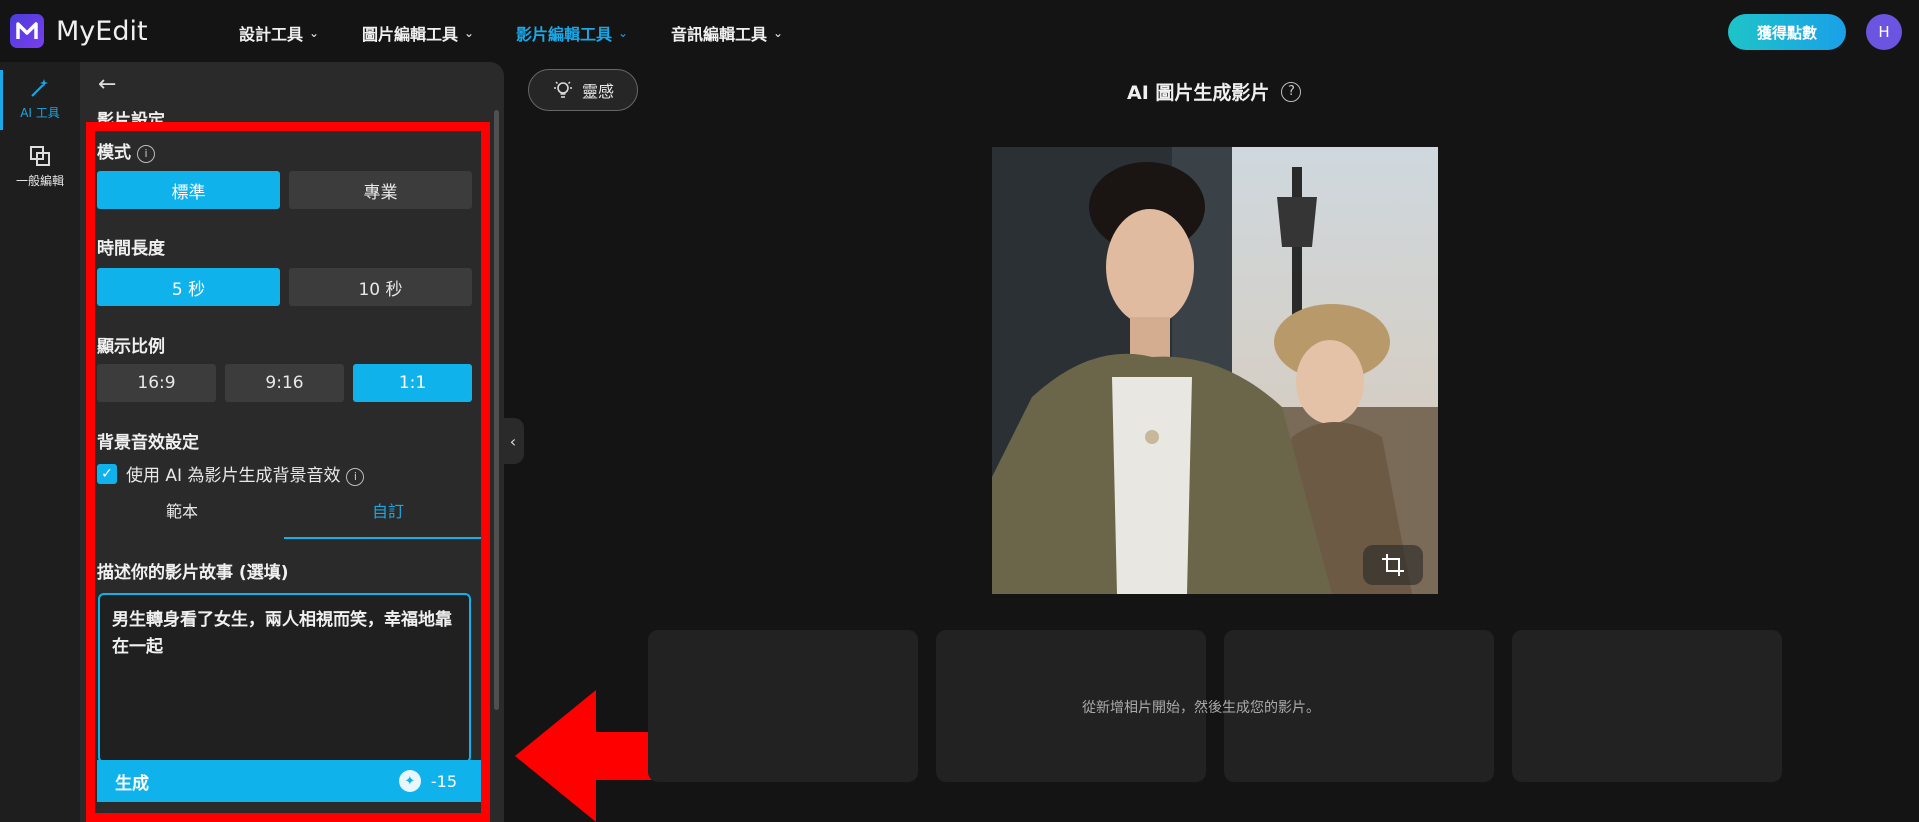 Image resolution: width=1919 pixels, height=822 pixels. Describe the element at coordinates (418, 33) in the screenshot. I see `nav-image-tools: 圖片編輯工具 ⌄` at that location.